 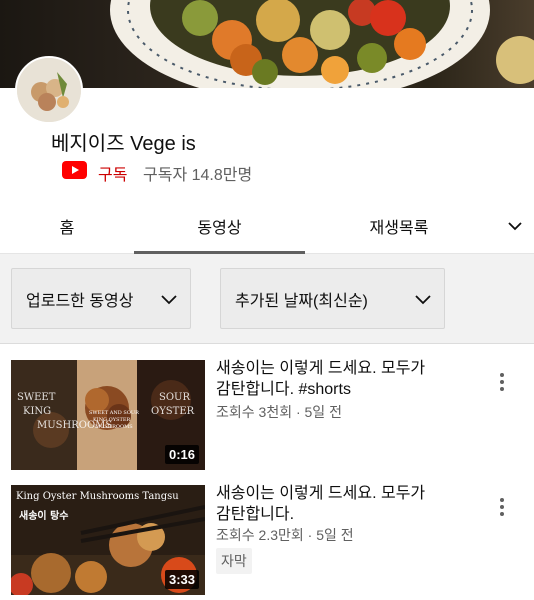 What do you see at coordinates (97, 496) in the screenshot?
I see `thumbnail-text: King Oyster Mushrooms Tangsu` at bounding box center [97, 496].